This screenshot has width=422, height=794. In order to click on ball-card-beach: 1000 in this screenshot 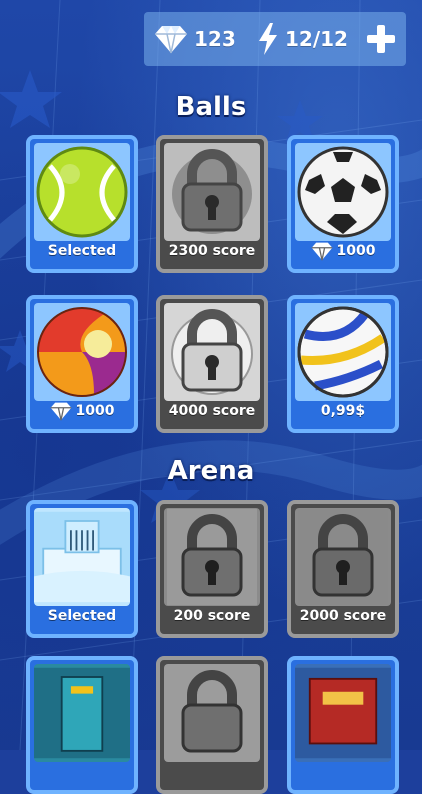, I will do `click(82, 364)`.